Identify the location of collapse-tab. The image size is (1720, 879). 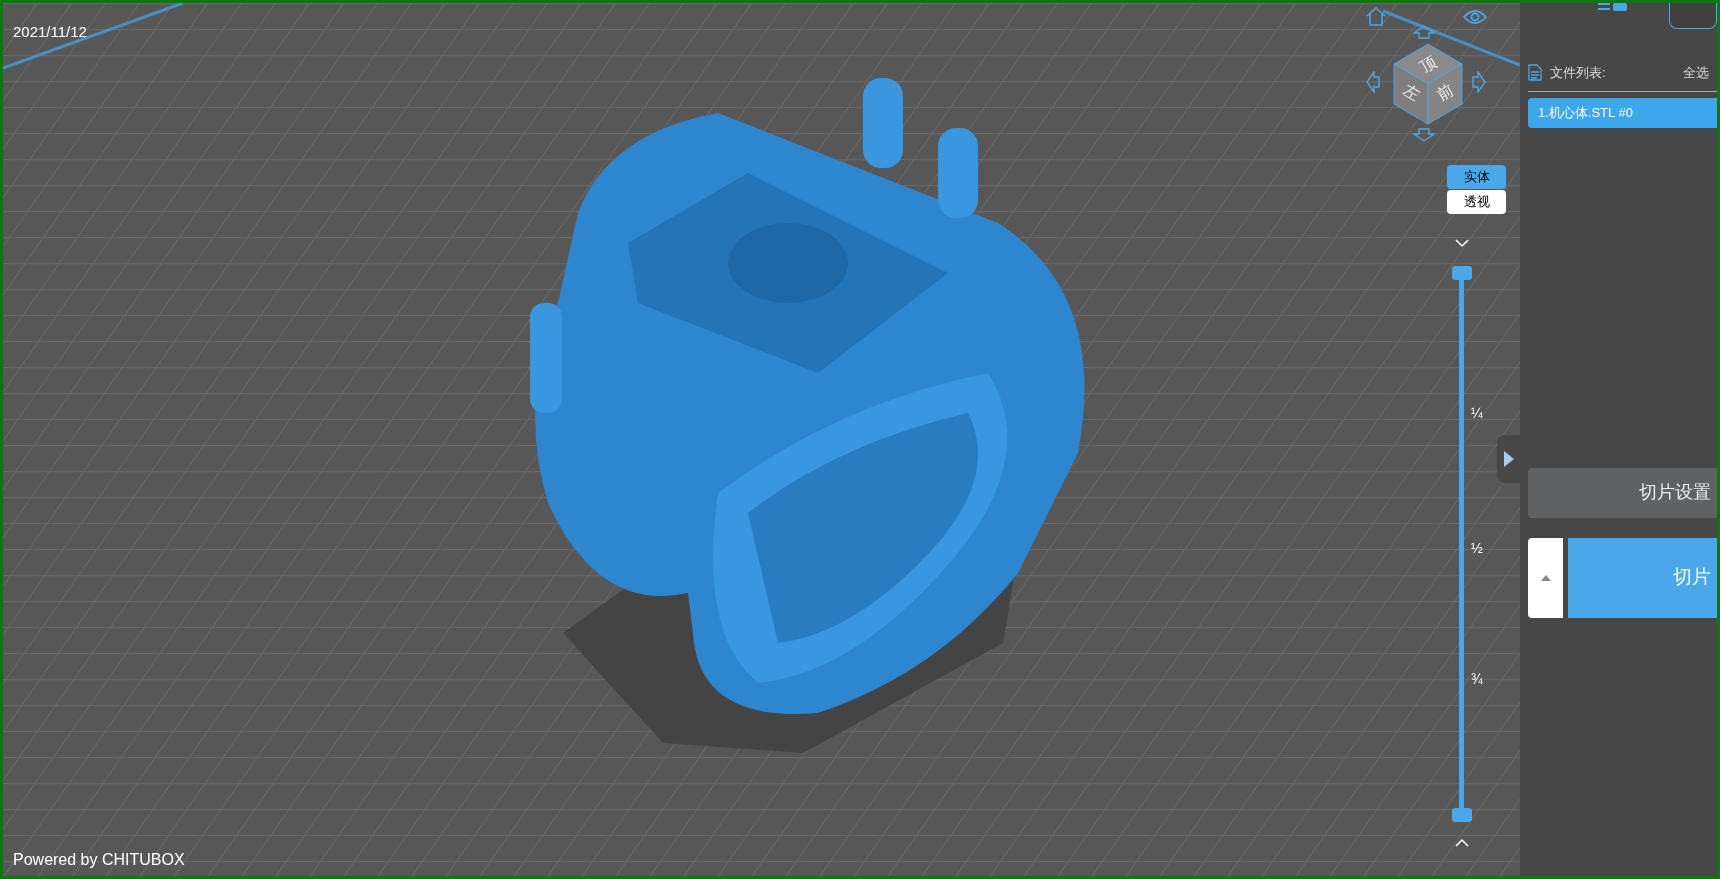
(1508, 459).